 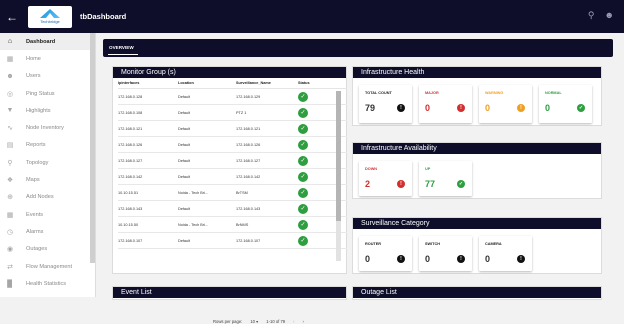 I want to click on filter-icon: ▼, so click(x=10, y=111).